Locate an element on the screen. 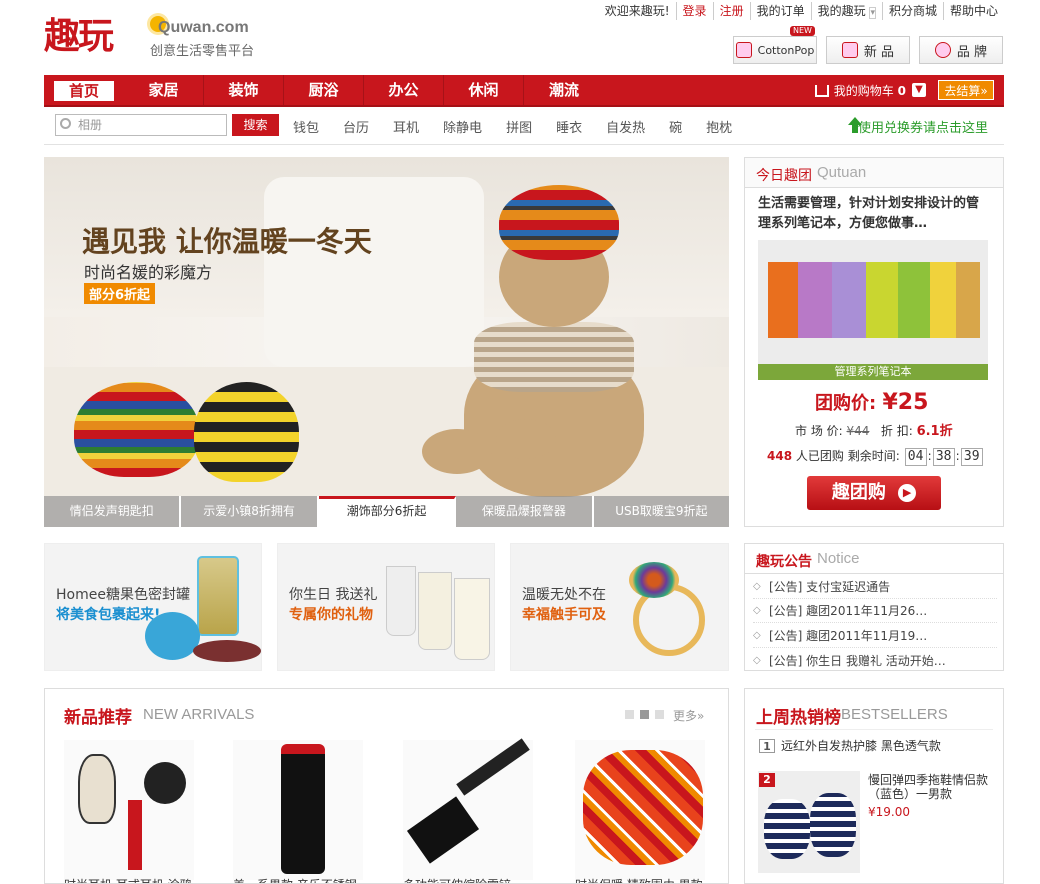 This screenshot has height=884, width=1040. checkout-button: 去结算» is located at coordinates (966, 90).